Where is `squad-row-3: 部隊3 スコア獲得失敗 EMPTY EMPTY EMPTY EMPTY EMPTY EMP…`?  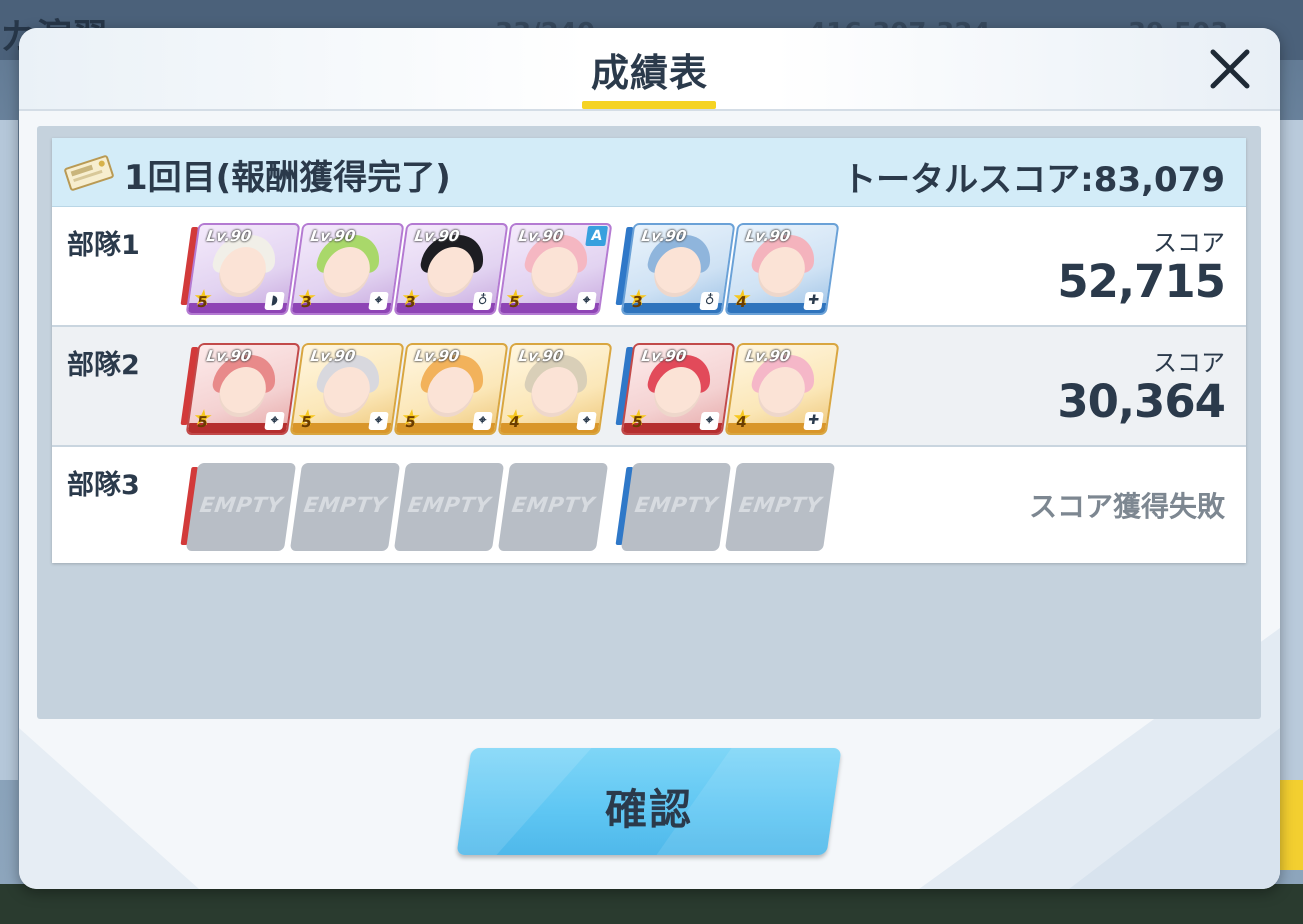 squad-row-3: 部隊3 スコア獲得失敗 EMPTY EMPTY EMPTY EMPTY EMPTY EMP… is located at coordinates (649, 505).